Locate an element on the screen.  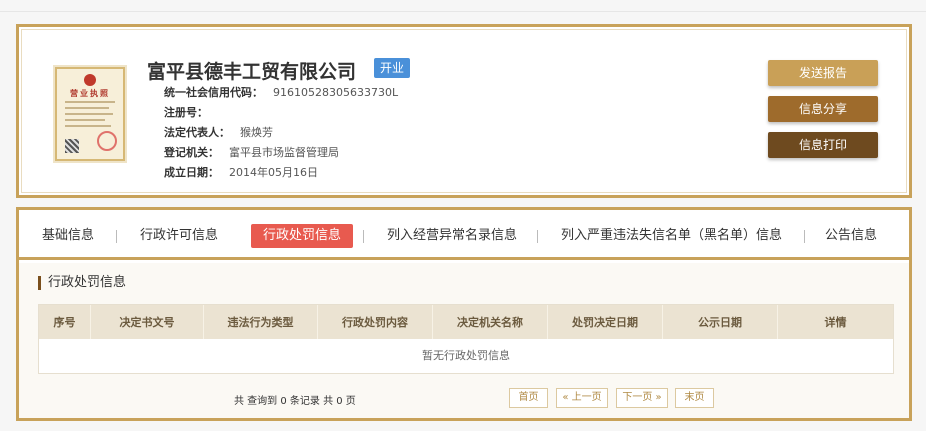
field-value: 91610528305633730L is located at coordinates (336, 92).